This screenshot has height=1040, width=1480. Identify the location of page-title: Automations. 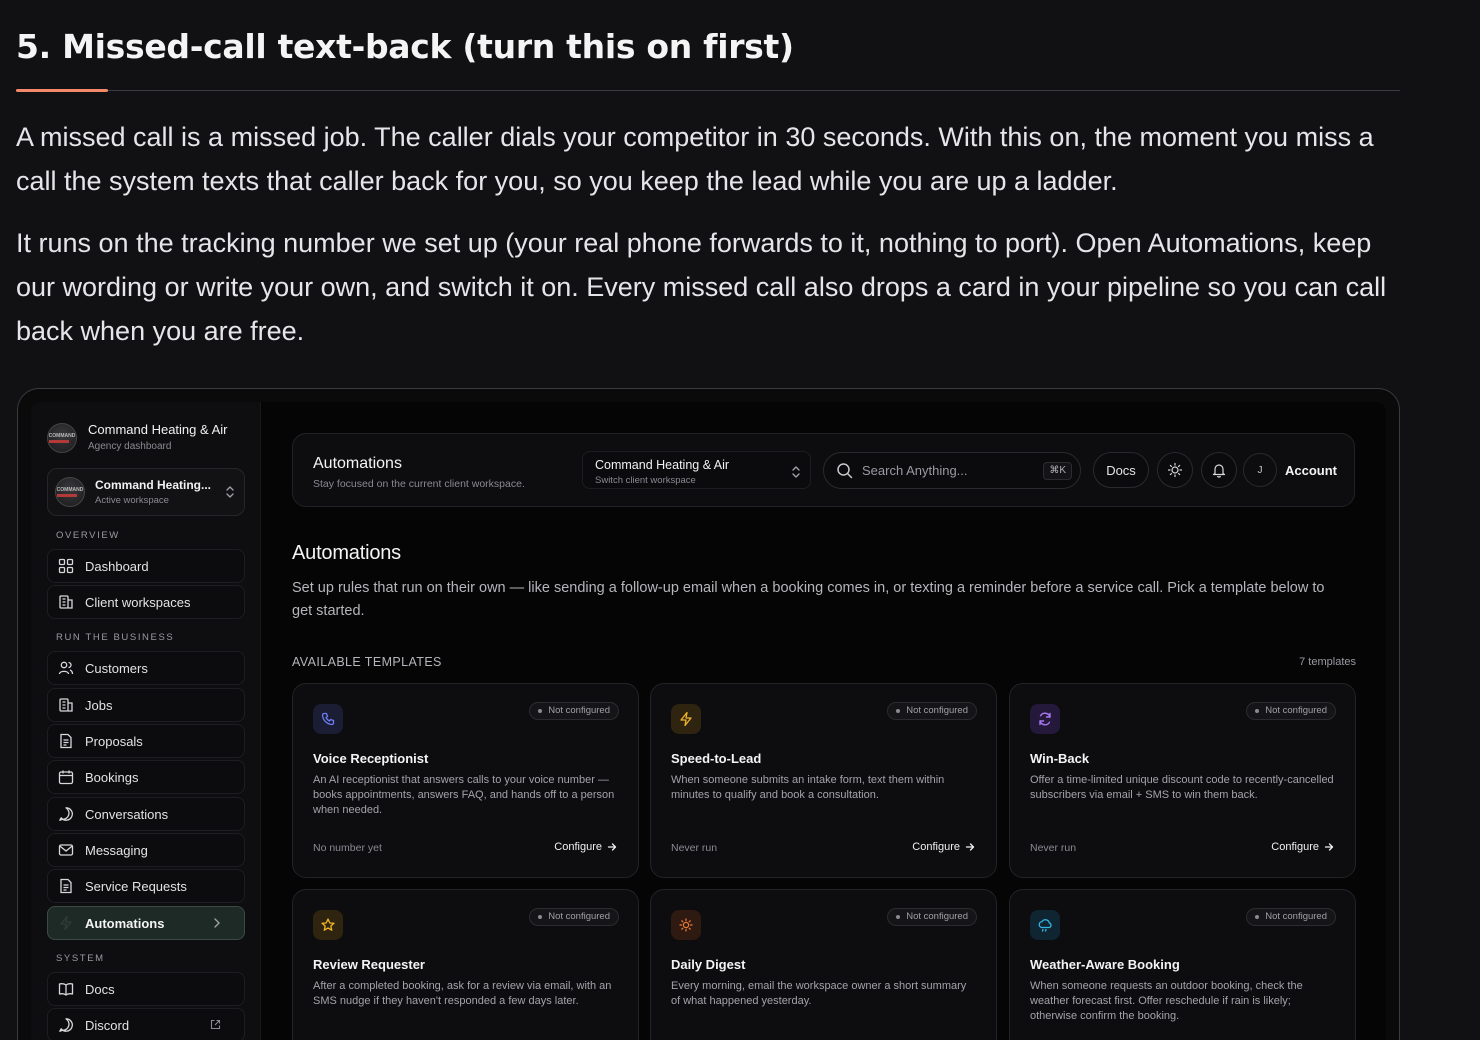
(346, 553).